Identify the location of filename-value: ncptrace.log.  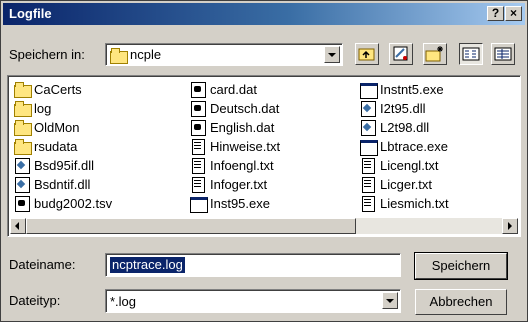
(147, 265).